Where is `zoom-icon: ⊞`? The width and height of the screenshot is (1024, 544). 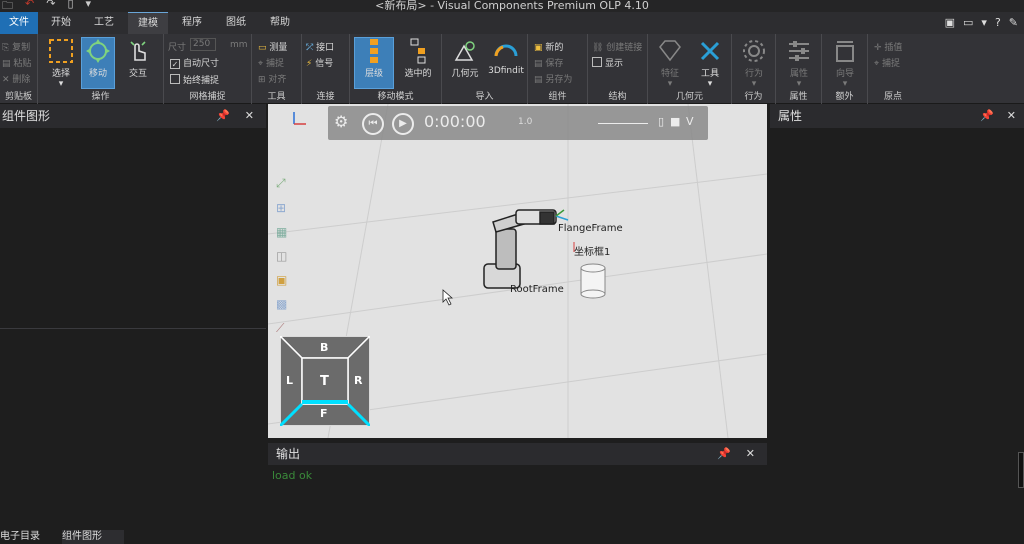 zoom-icon: ⊞ is located at coordinates (285, 208).